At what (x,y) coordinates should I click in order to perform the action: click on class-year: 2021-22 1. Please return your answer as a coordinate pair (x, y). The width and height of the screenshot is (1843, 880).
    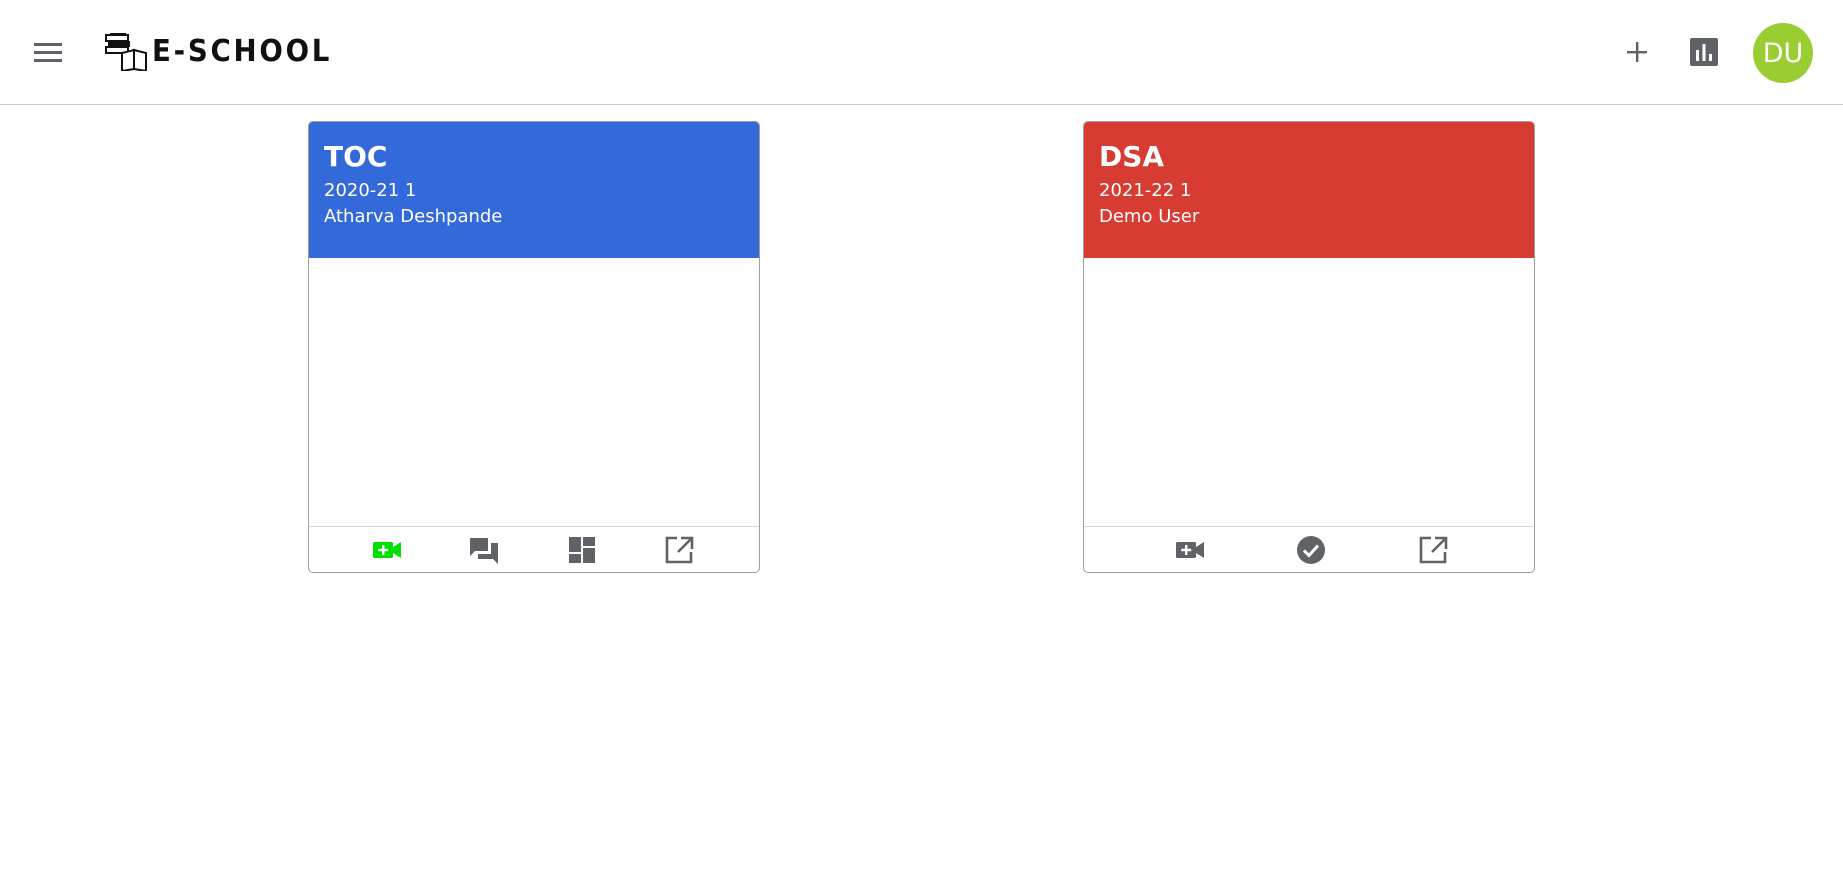
    Looking at the image, I should click on (1145, 190).